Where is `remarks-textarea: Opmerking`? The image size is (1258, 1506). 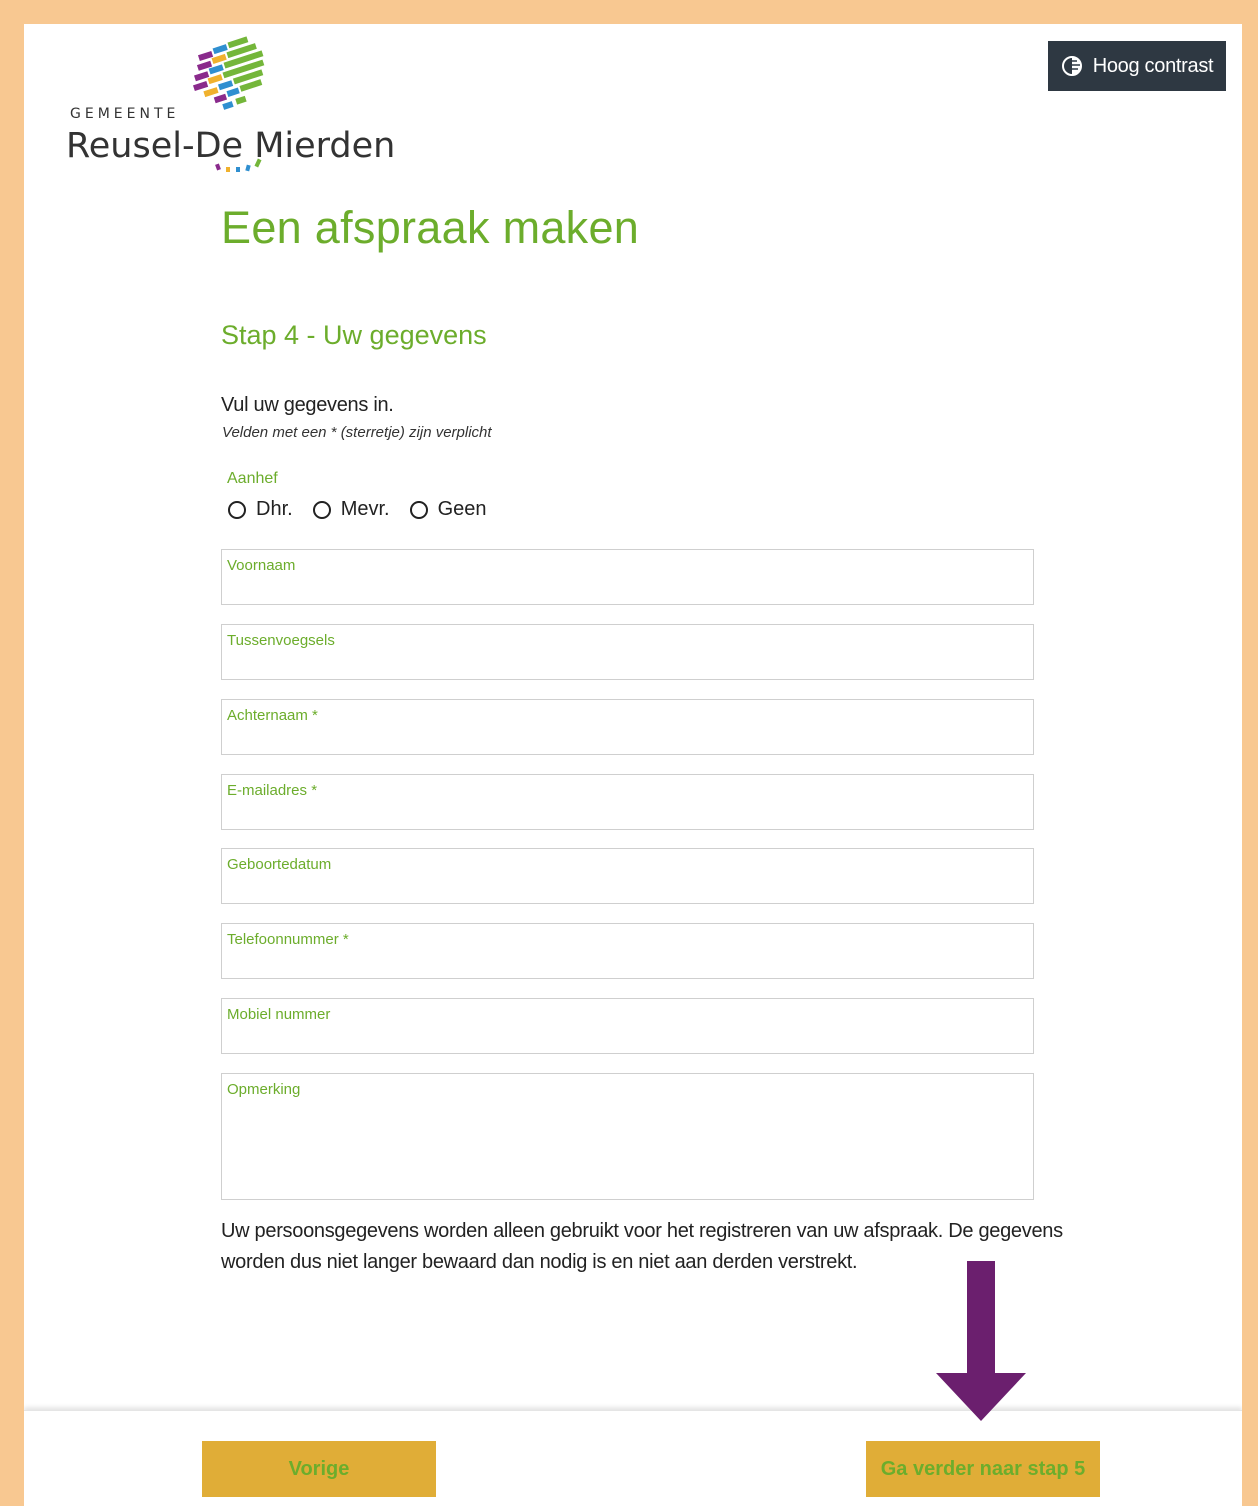 remarks-textarea: Opmerking is located at coordinates (627, 1136).